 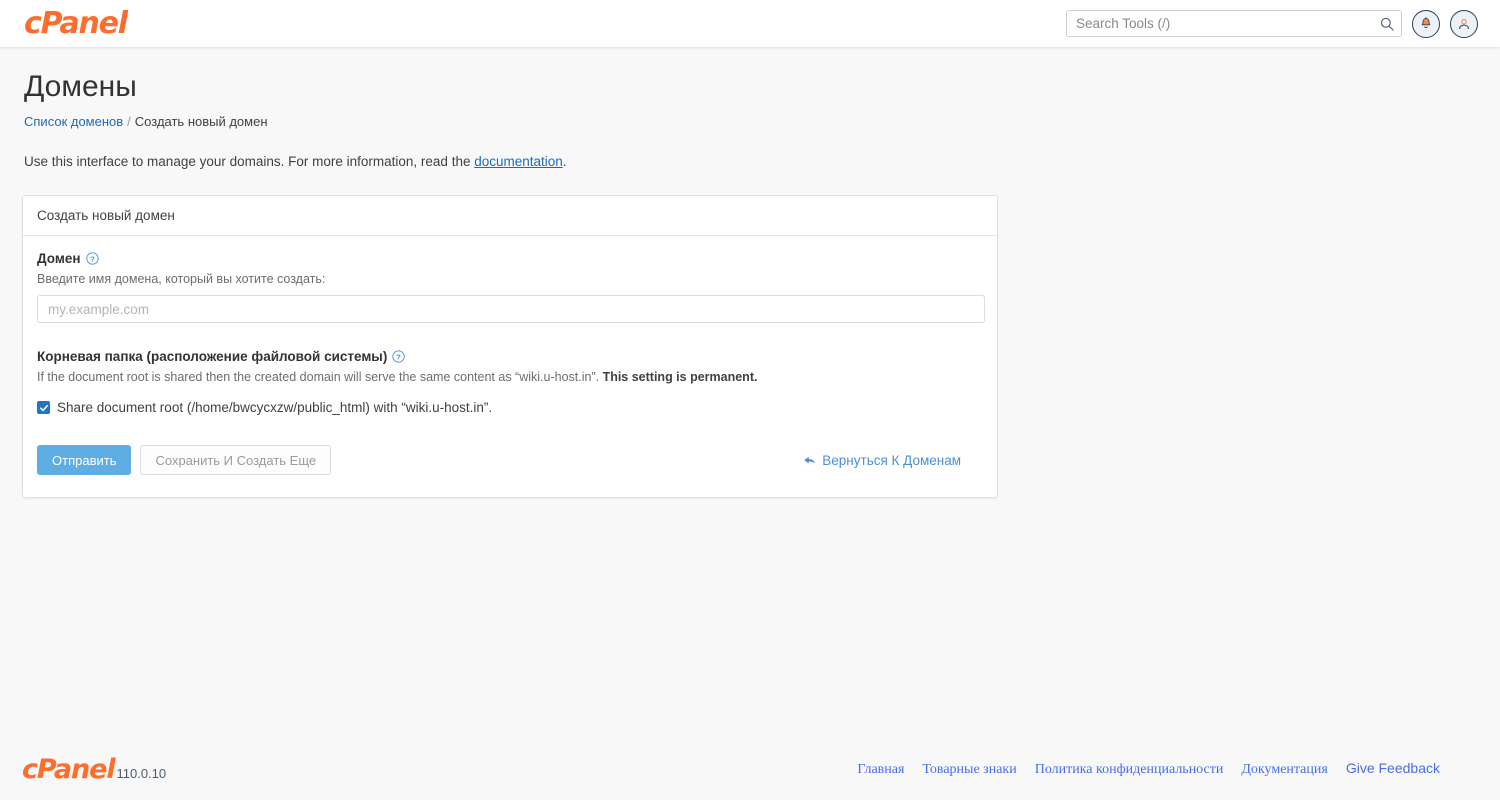 I want to click on breadcrumb: Список доменов / Создать новый домен, so click(x=751, y=121).